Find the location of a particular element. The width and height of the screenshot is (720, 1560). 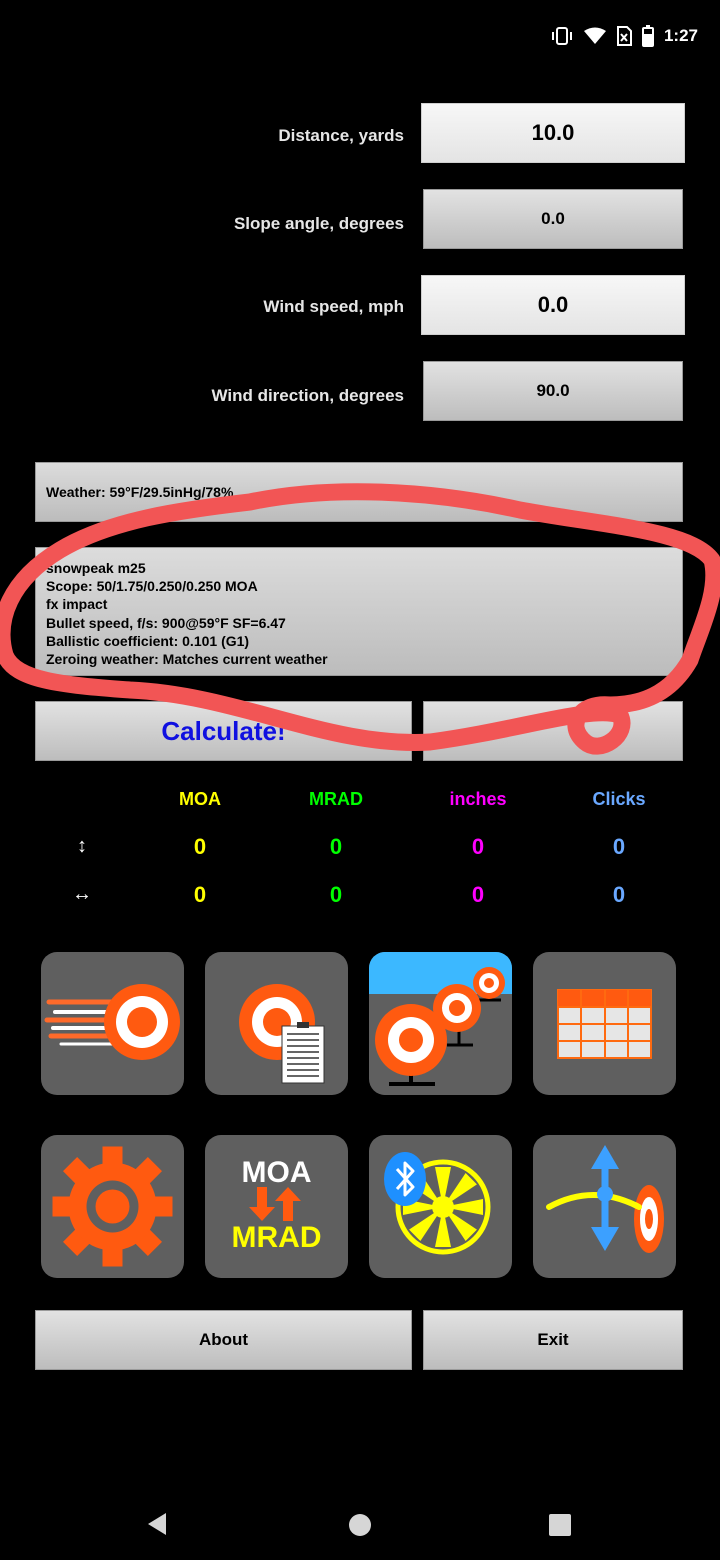

target-notes-icon is located at coordinates (282, 1034).